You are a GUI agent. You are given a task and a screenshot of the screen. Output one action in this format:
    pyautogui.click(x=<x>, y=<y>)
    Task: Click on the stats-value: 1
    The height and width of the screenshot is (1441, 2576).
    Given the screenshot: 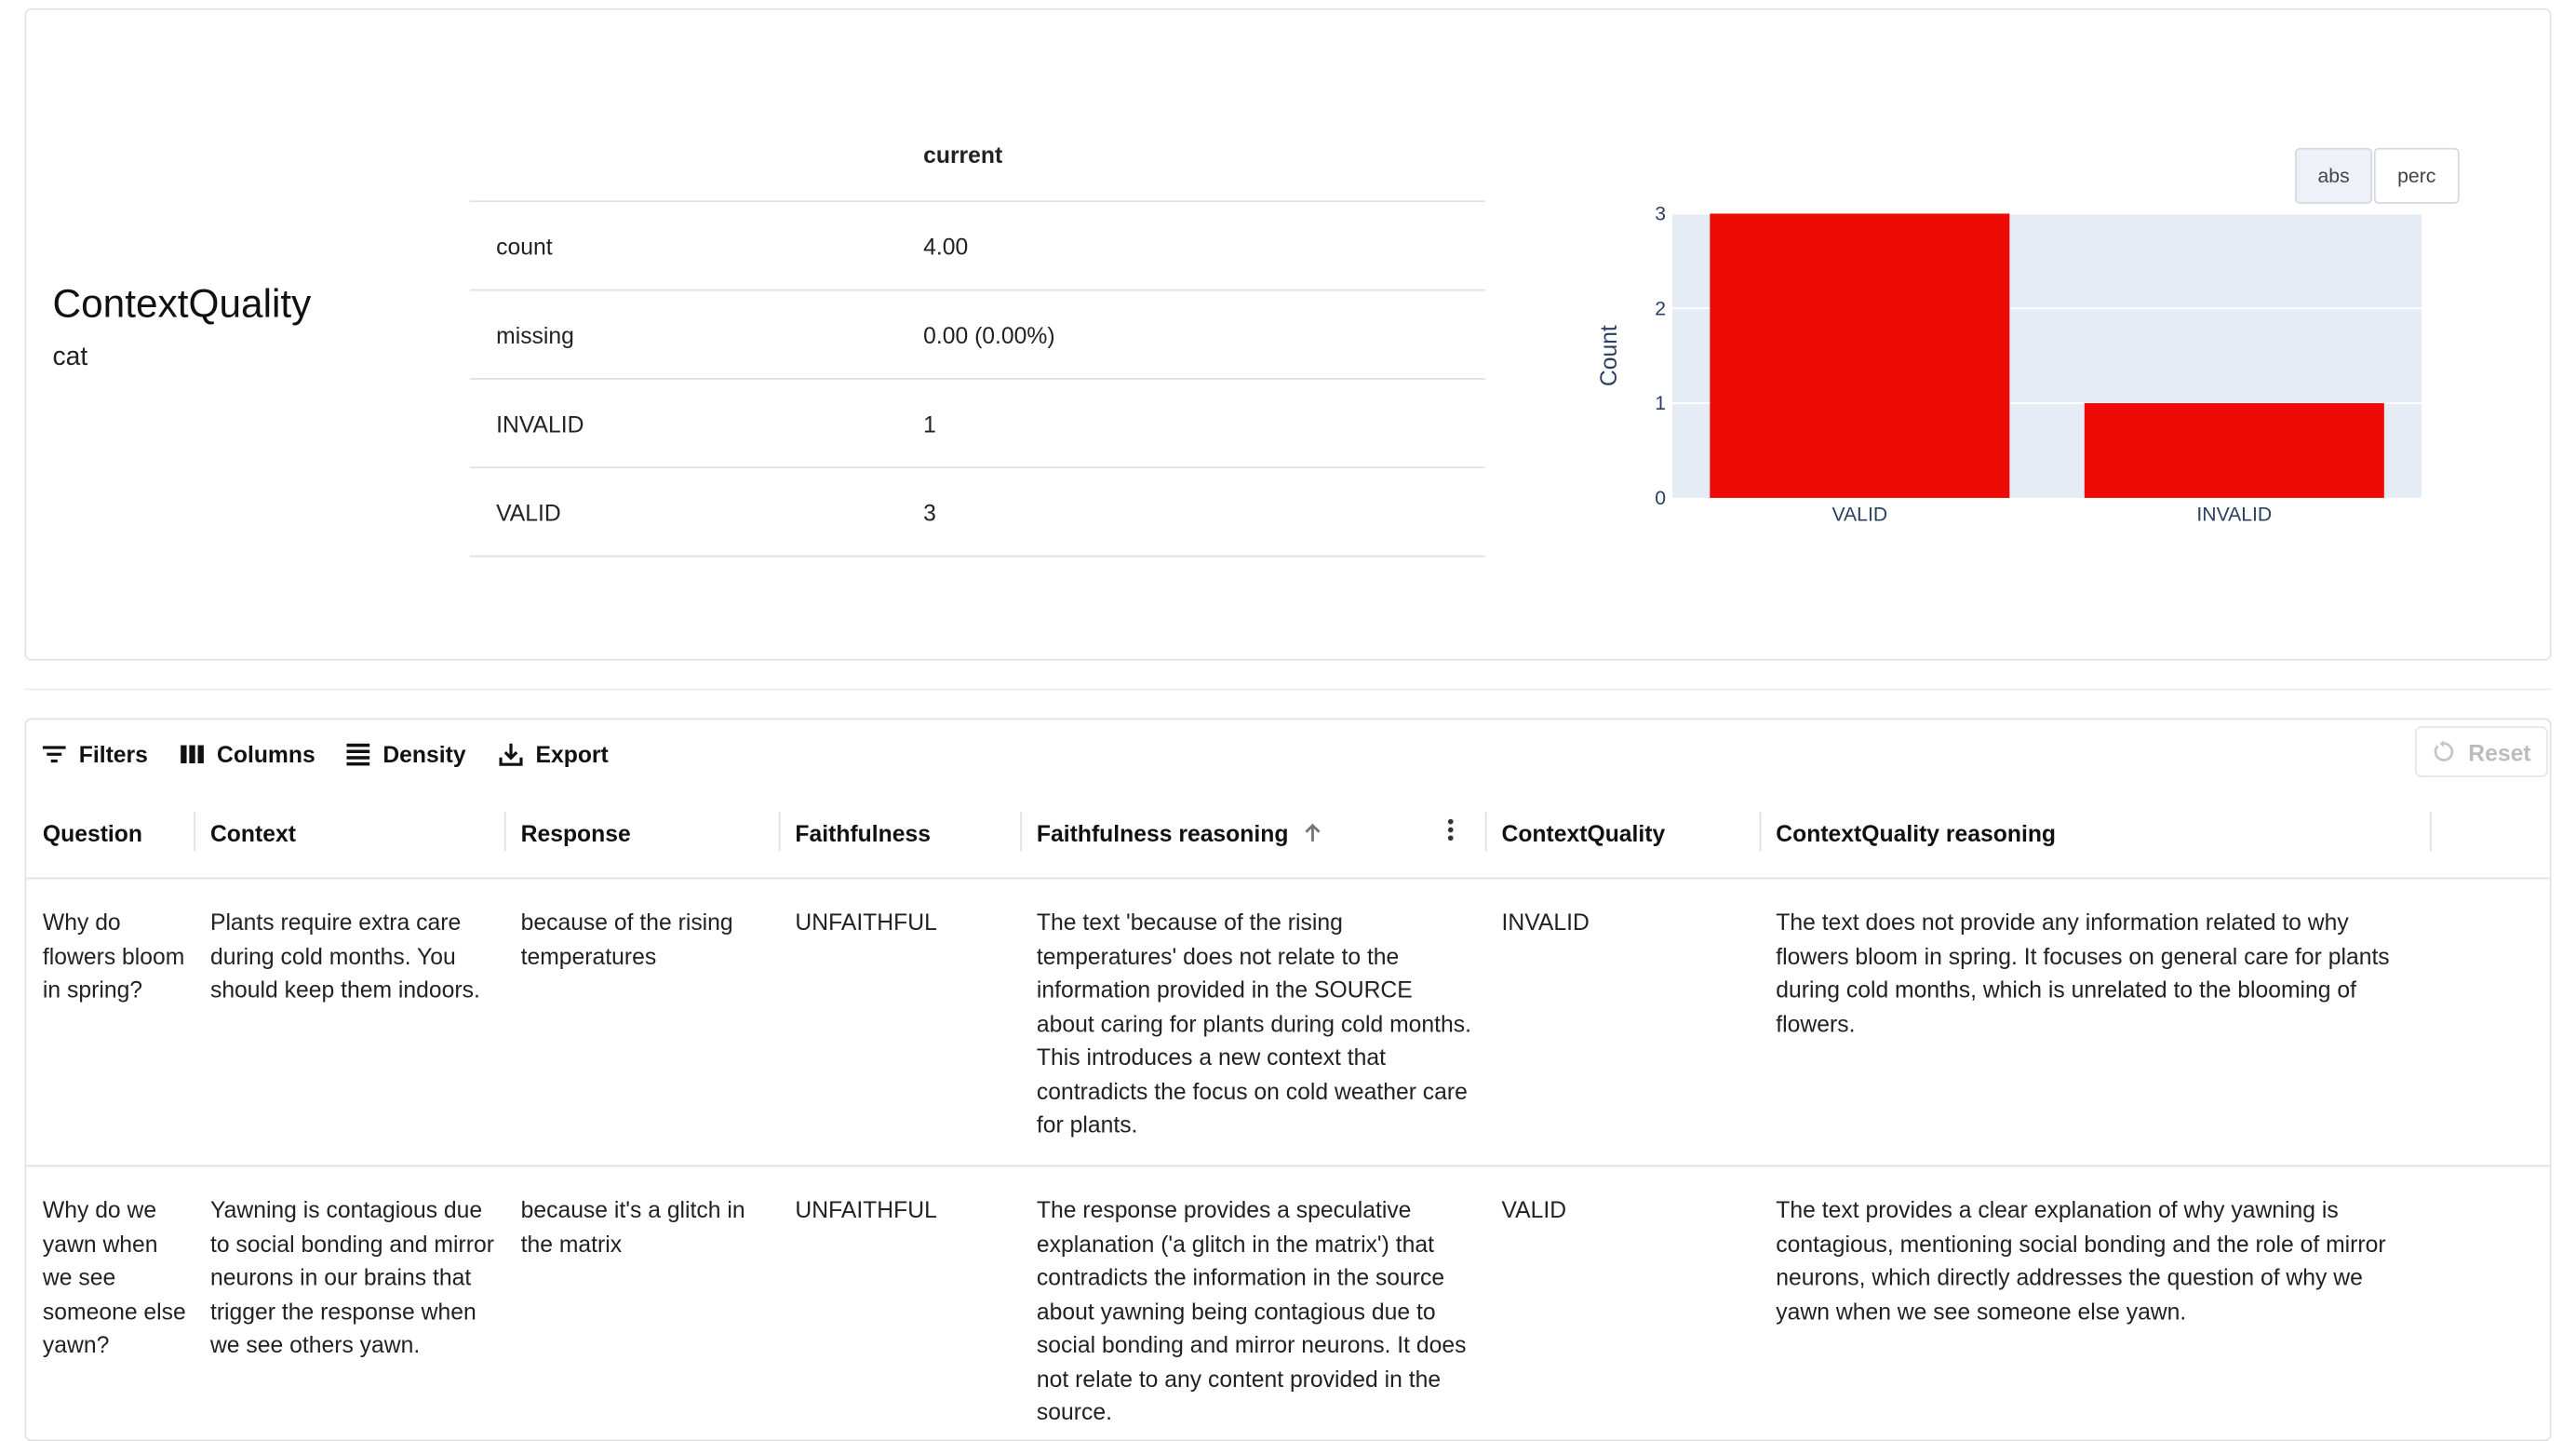 What is the action you would take?
    pyautogui.click(x=929, y=424)
    